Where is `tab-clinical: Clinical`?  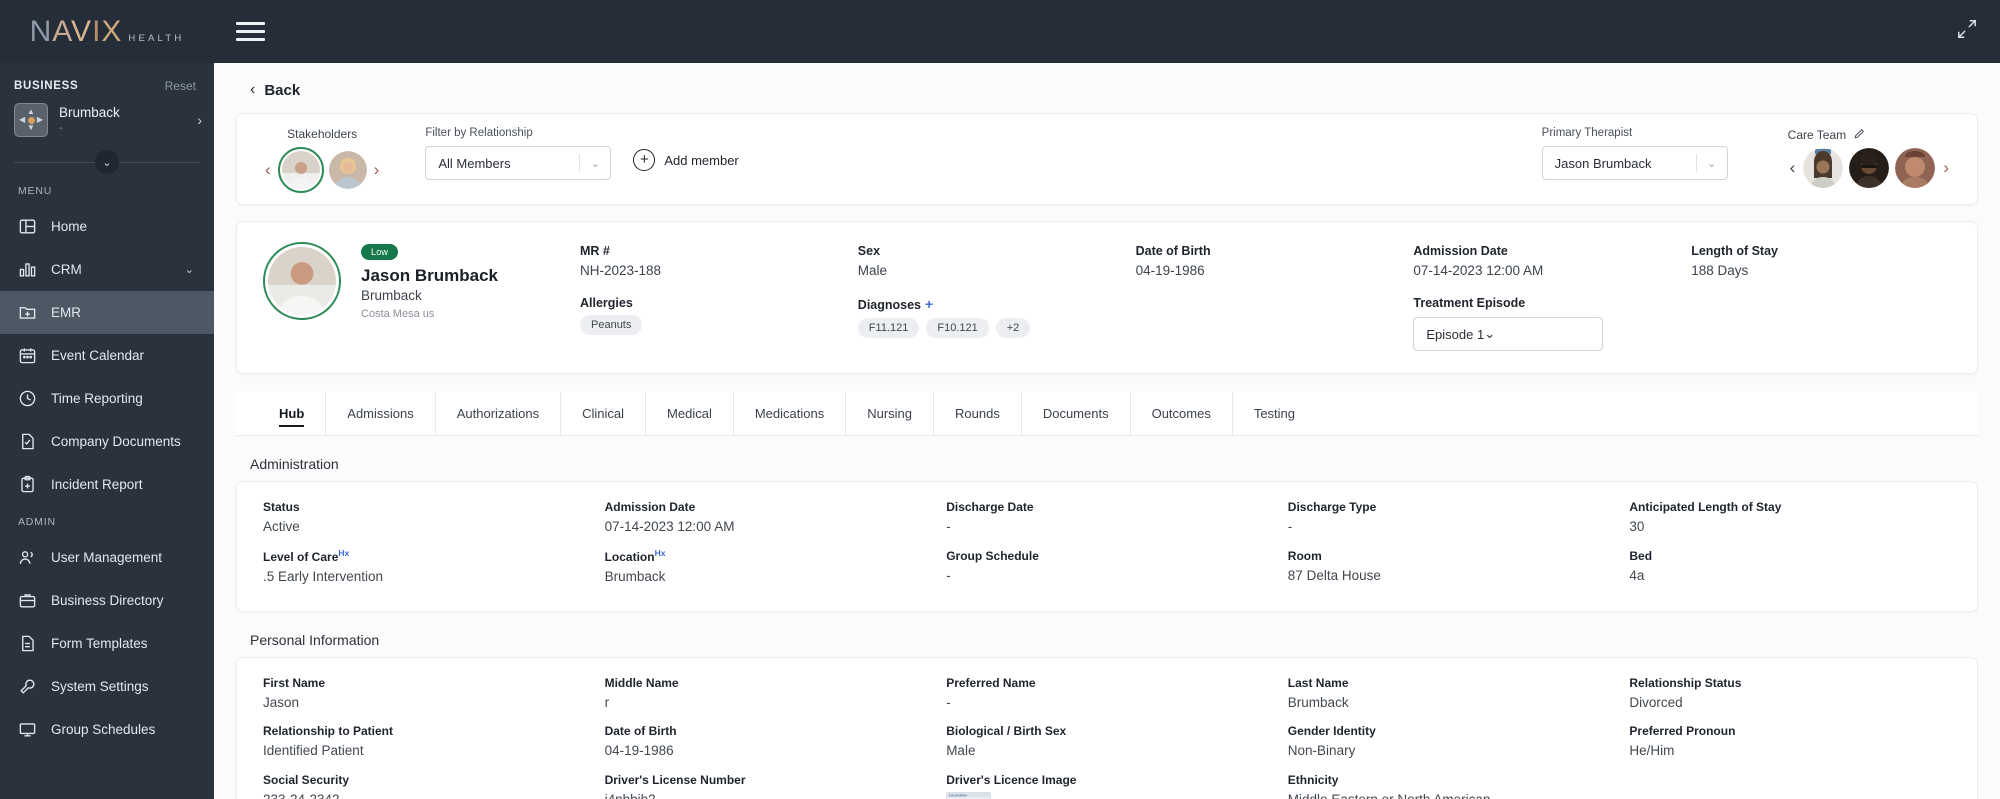
tab-clinical: Clinical is located at coordinates (604, 413).